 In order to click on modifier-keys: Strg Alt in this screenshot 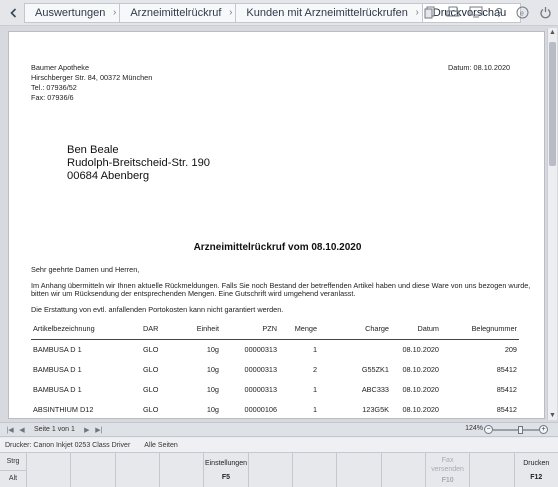, I will do `click(13, 470)`.